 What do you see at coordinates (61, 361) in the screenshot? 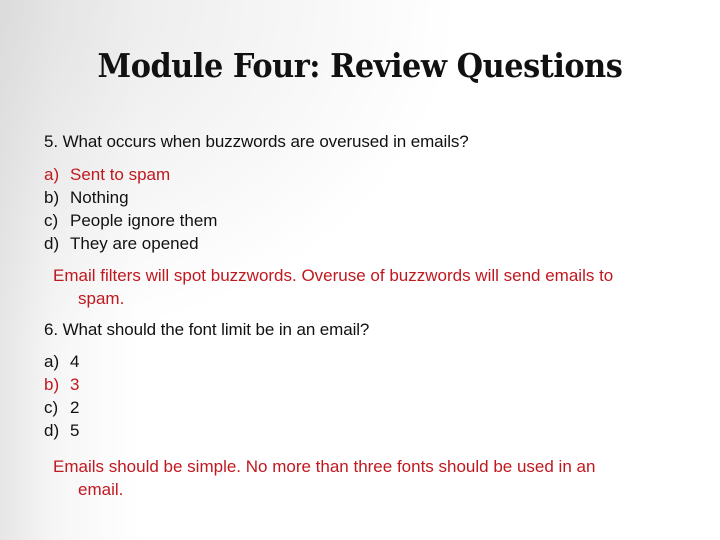
I see `option-a: a) 4` at bounding box center [61, 361].